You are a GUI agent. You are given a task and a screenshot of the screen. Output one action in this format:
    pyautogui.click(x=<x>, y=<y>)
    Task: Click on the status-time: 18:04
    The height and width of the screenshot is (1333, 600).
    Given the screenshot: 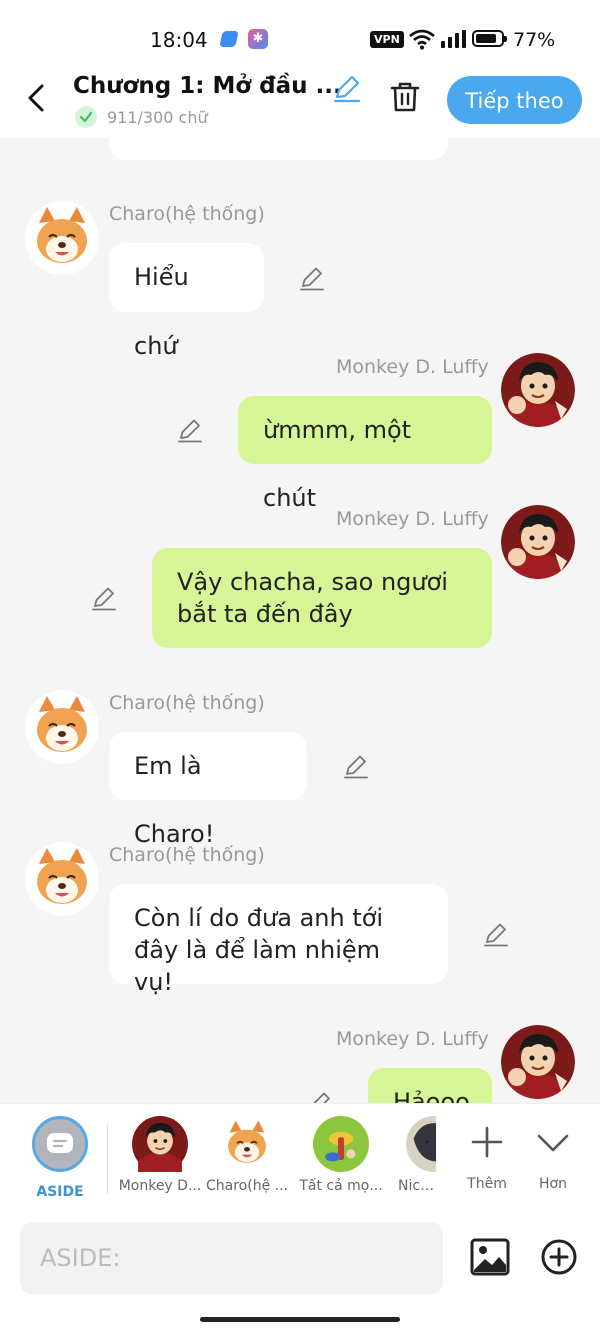 What is the action you would take?
    pyautogui.click(x=179, y=40)
    